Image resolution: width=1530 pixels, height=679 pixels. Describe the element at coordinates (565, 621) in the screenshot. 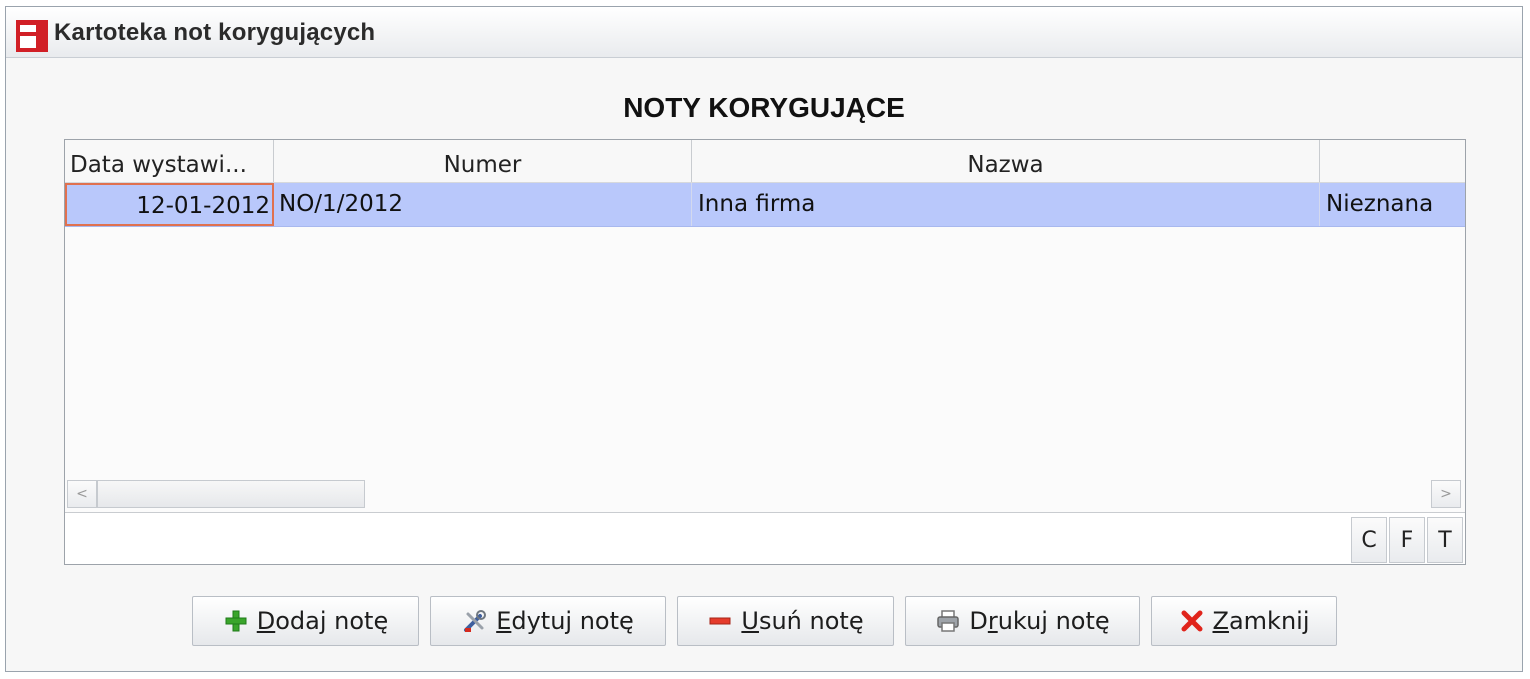

I see `edit-note-label: Edytuj notę` at that location.